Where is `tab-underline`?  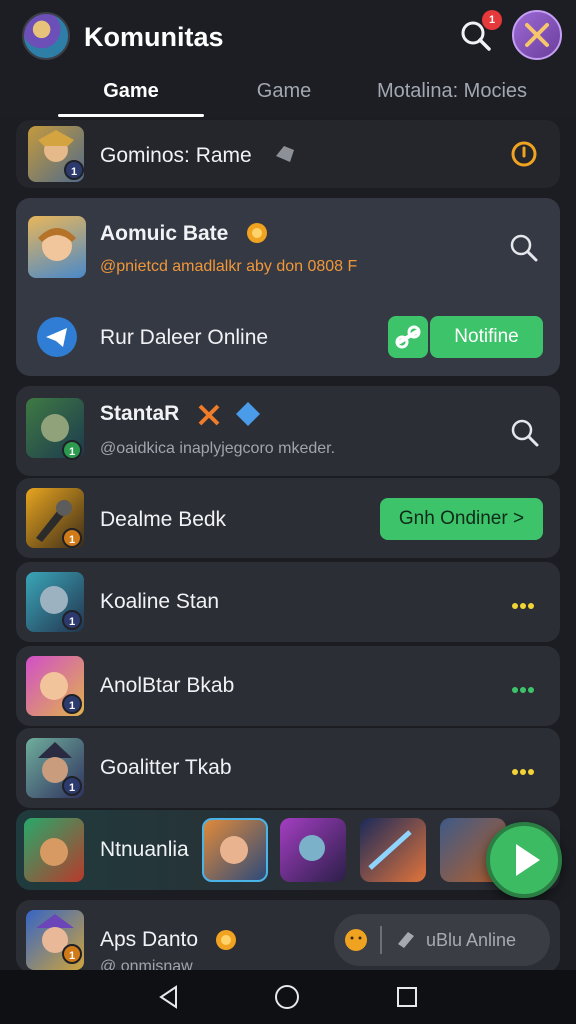
tab-underline is located at coordinates (131, 115).